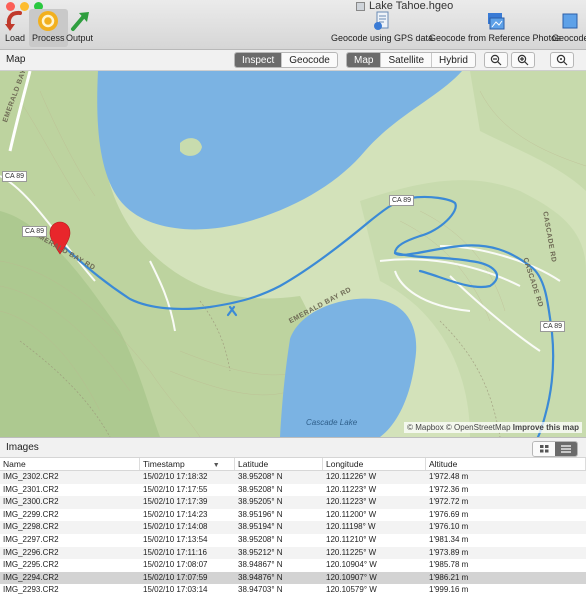 The width and height of the screenshot is (586, 600). Describe the element at coordinates (449, 489) in the screenshot. I see `cell-altitude: 1'972.36 m` at that location.